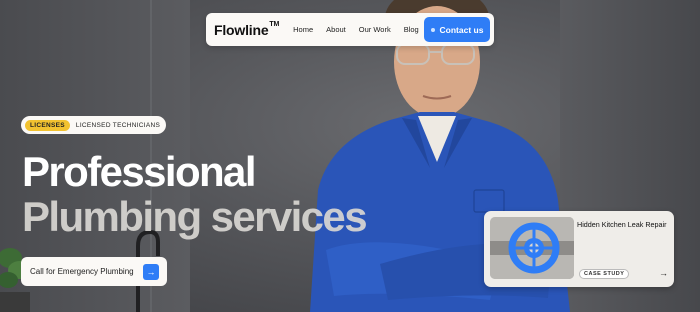 This screenshot has width=700, height=312. I want to click on case-study-title: Hidden Kitchen Leak Repair, so click(622, 224).